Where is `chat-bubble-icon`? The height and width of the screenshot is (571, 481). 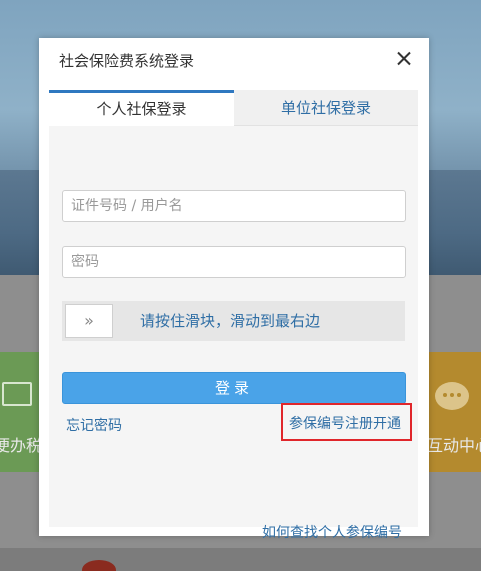 chat-bubble-icon is located at coordinates (452, 396).